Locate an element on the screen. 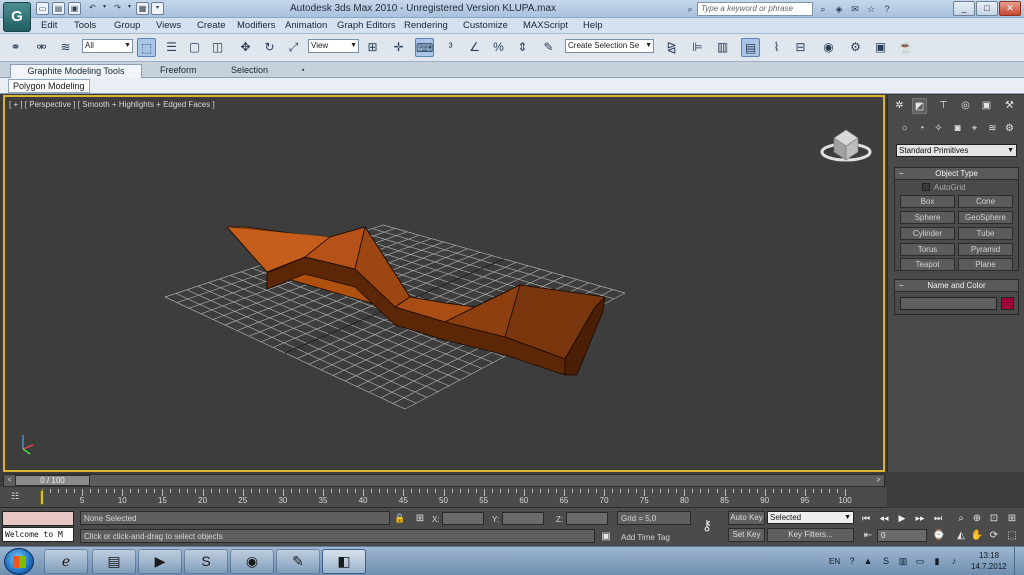  display-panel-icon: ▣ is located at coordinates (986, 106).